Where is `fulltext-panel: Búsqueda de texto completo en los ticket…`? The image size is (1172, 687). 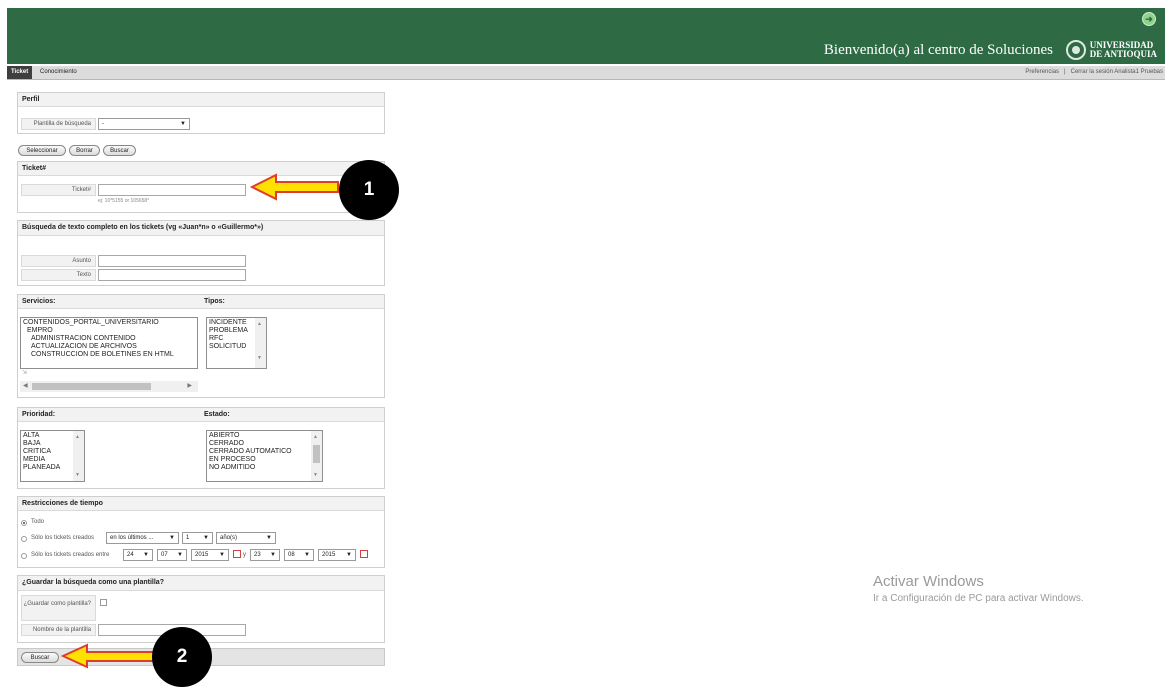 fulltext-panel: Búsqueda de texto completo en los ticket… is located at coordinates (201, 253).